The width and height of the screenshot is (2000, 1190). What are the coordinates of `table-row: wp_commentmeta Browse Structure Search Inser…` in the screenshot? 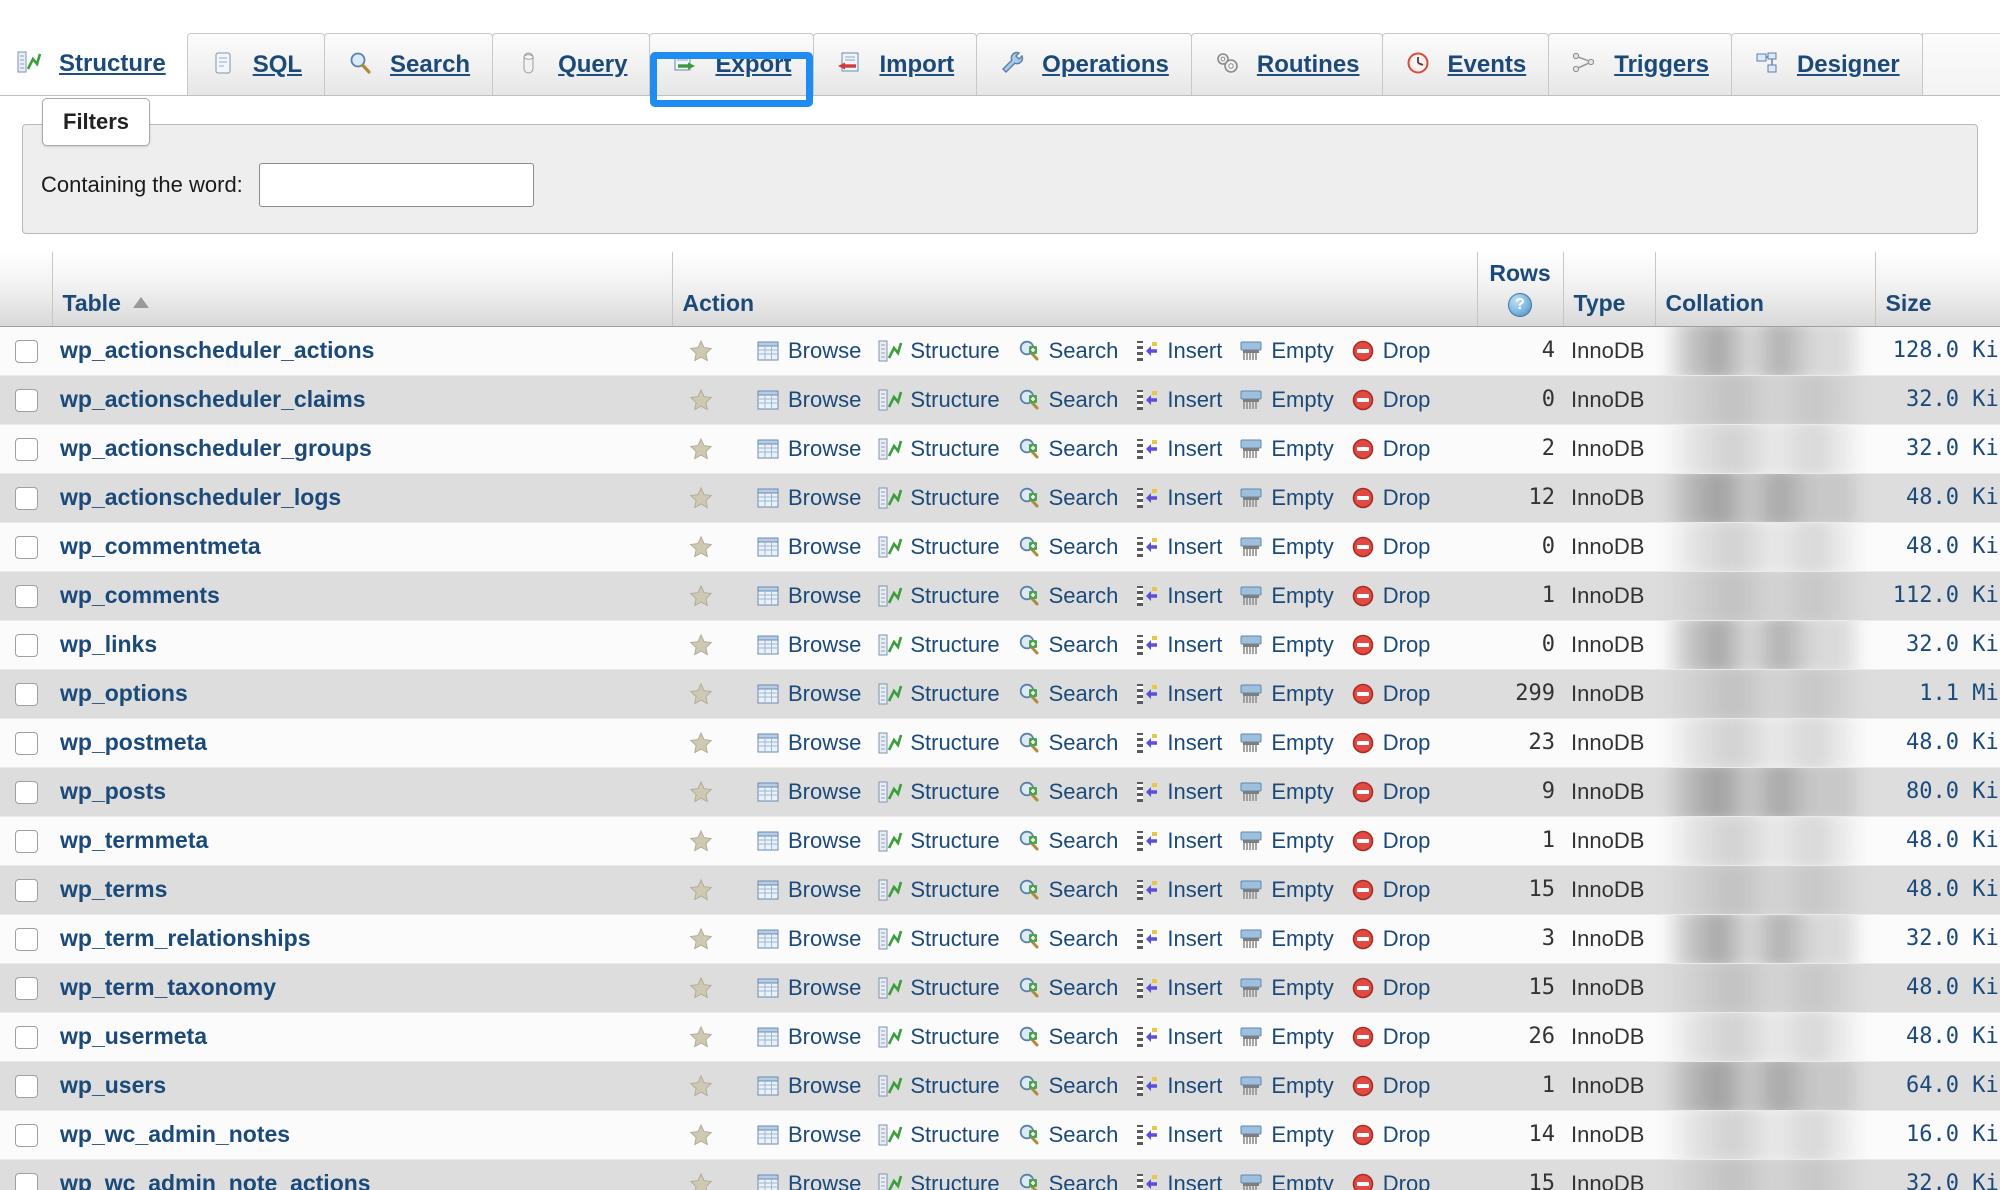 It's located at (1000, 547).